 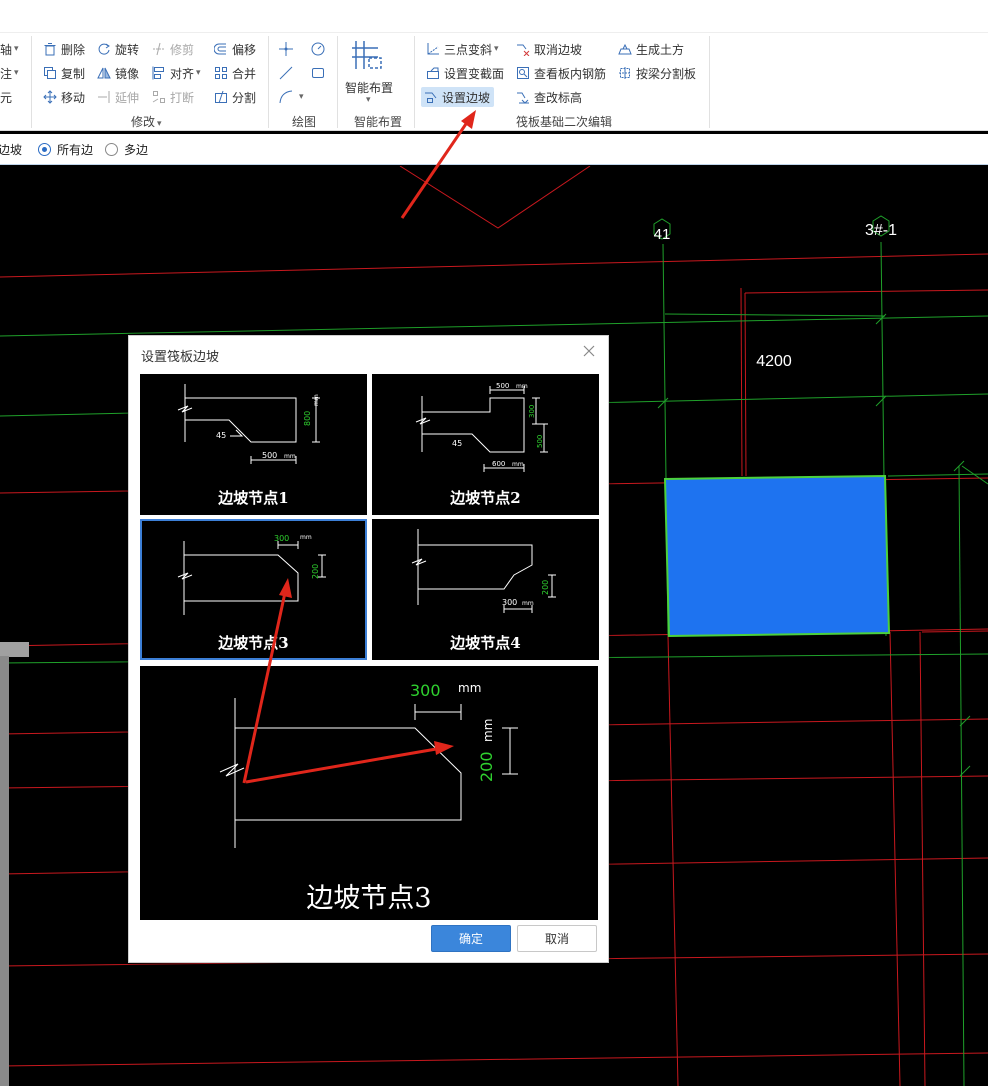 I want to click on line-tool-button, so click(x=287, y=73).